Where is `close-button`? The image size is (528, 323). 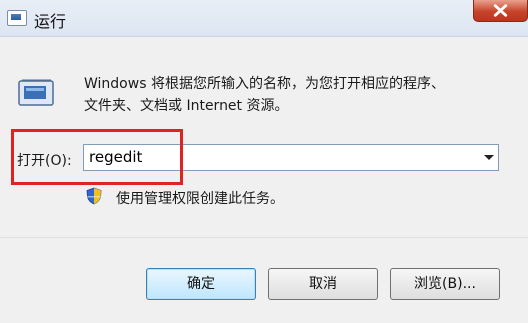 close-button is located at coordinates (500, 11).